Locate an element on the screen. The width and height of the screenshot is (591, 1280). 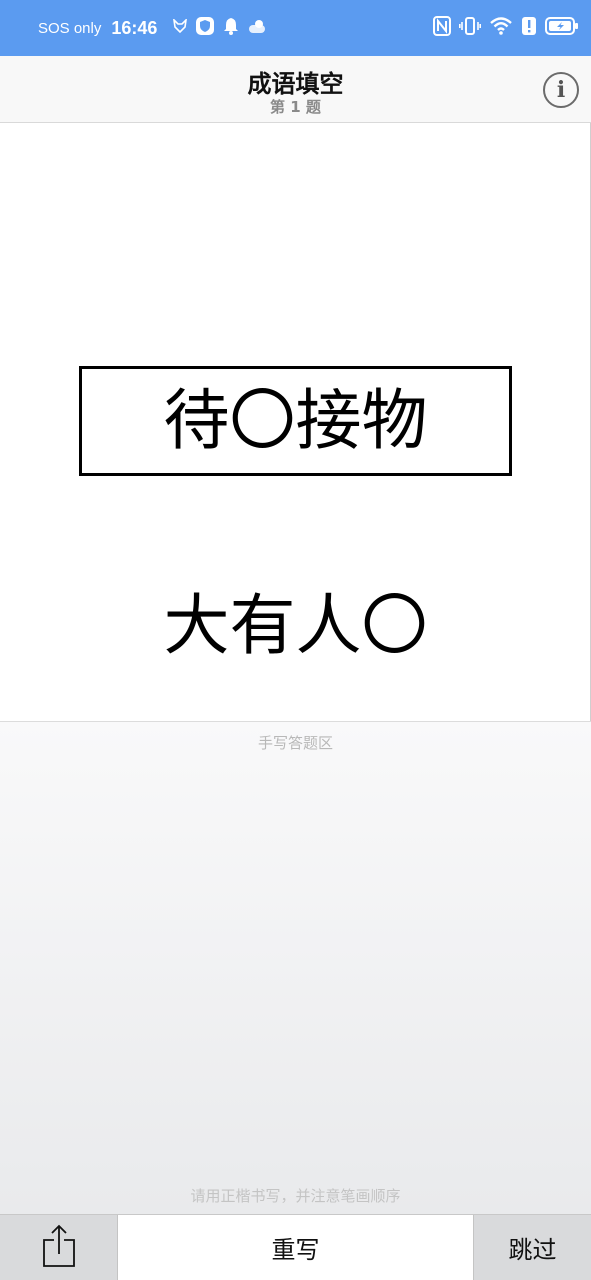
alert-icon is located at coordinates (529, 28).